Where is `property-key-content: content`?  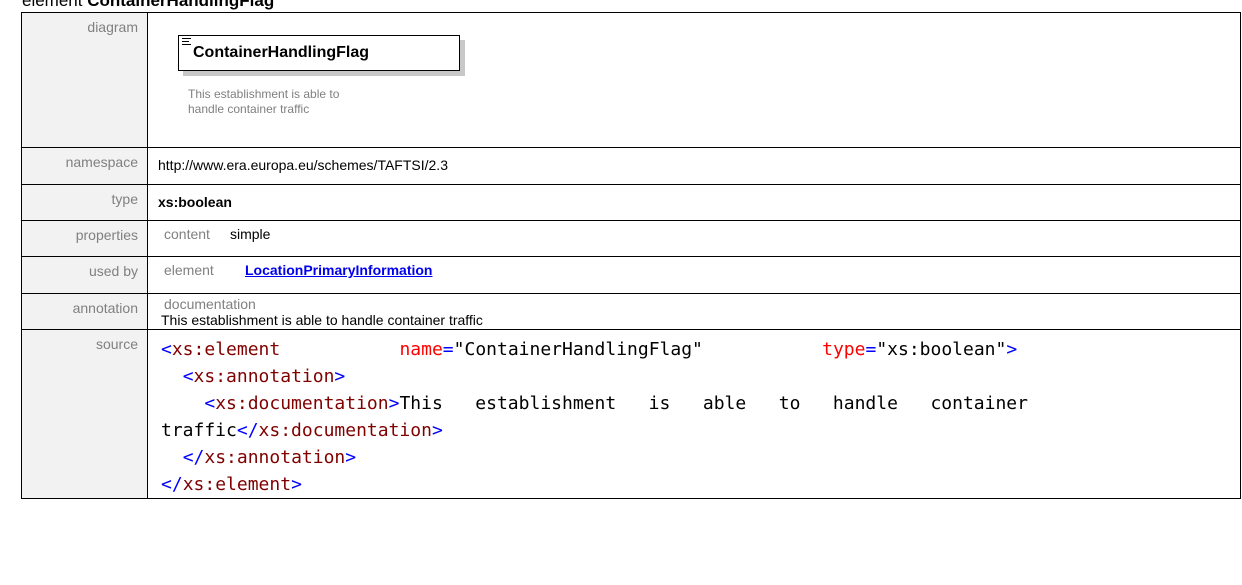 property-key-content: content is located at coordinates (187, 234).